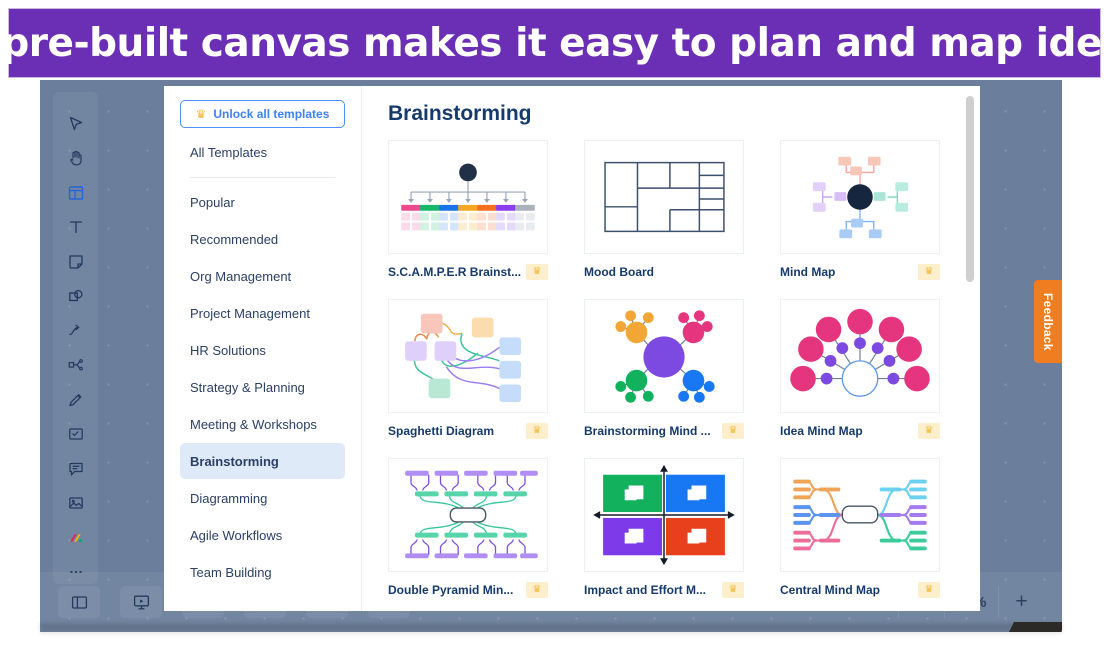 This screenshot has height=650, width=1109. What do you see at coordinates (75, 262) in the screenshot?
I see `sticky-note-icon` at bounding box center [75, 262].